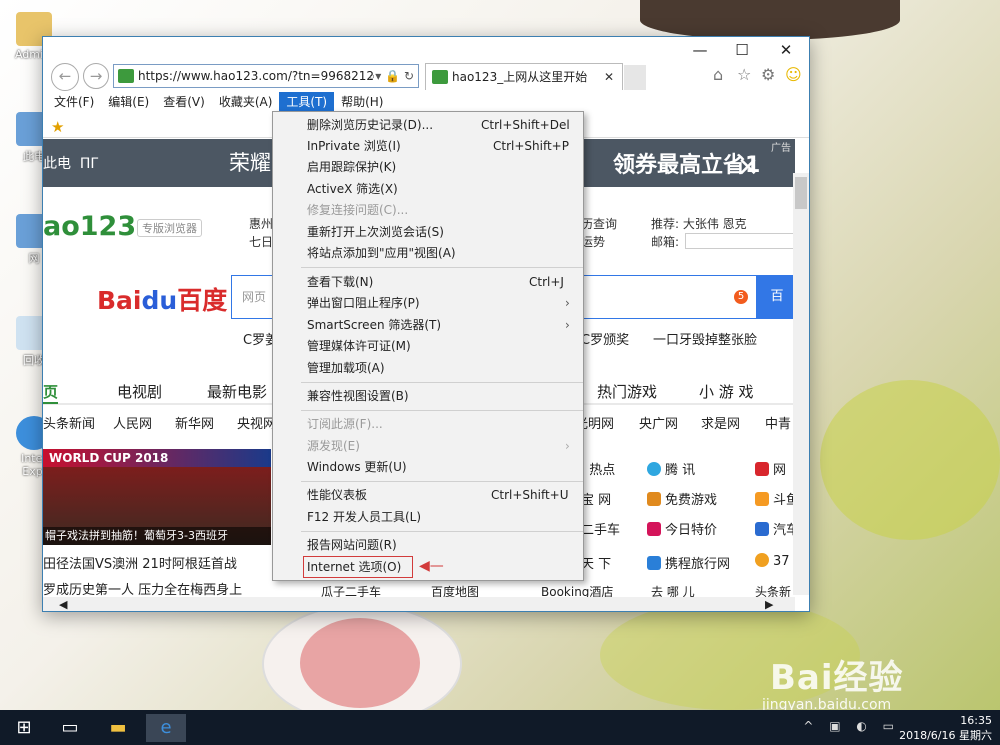 The image size is (1000, 745). Describe the element at coordinates (682, 528) in the screenshot. I see `right-list-item: 今日特价` at that location.